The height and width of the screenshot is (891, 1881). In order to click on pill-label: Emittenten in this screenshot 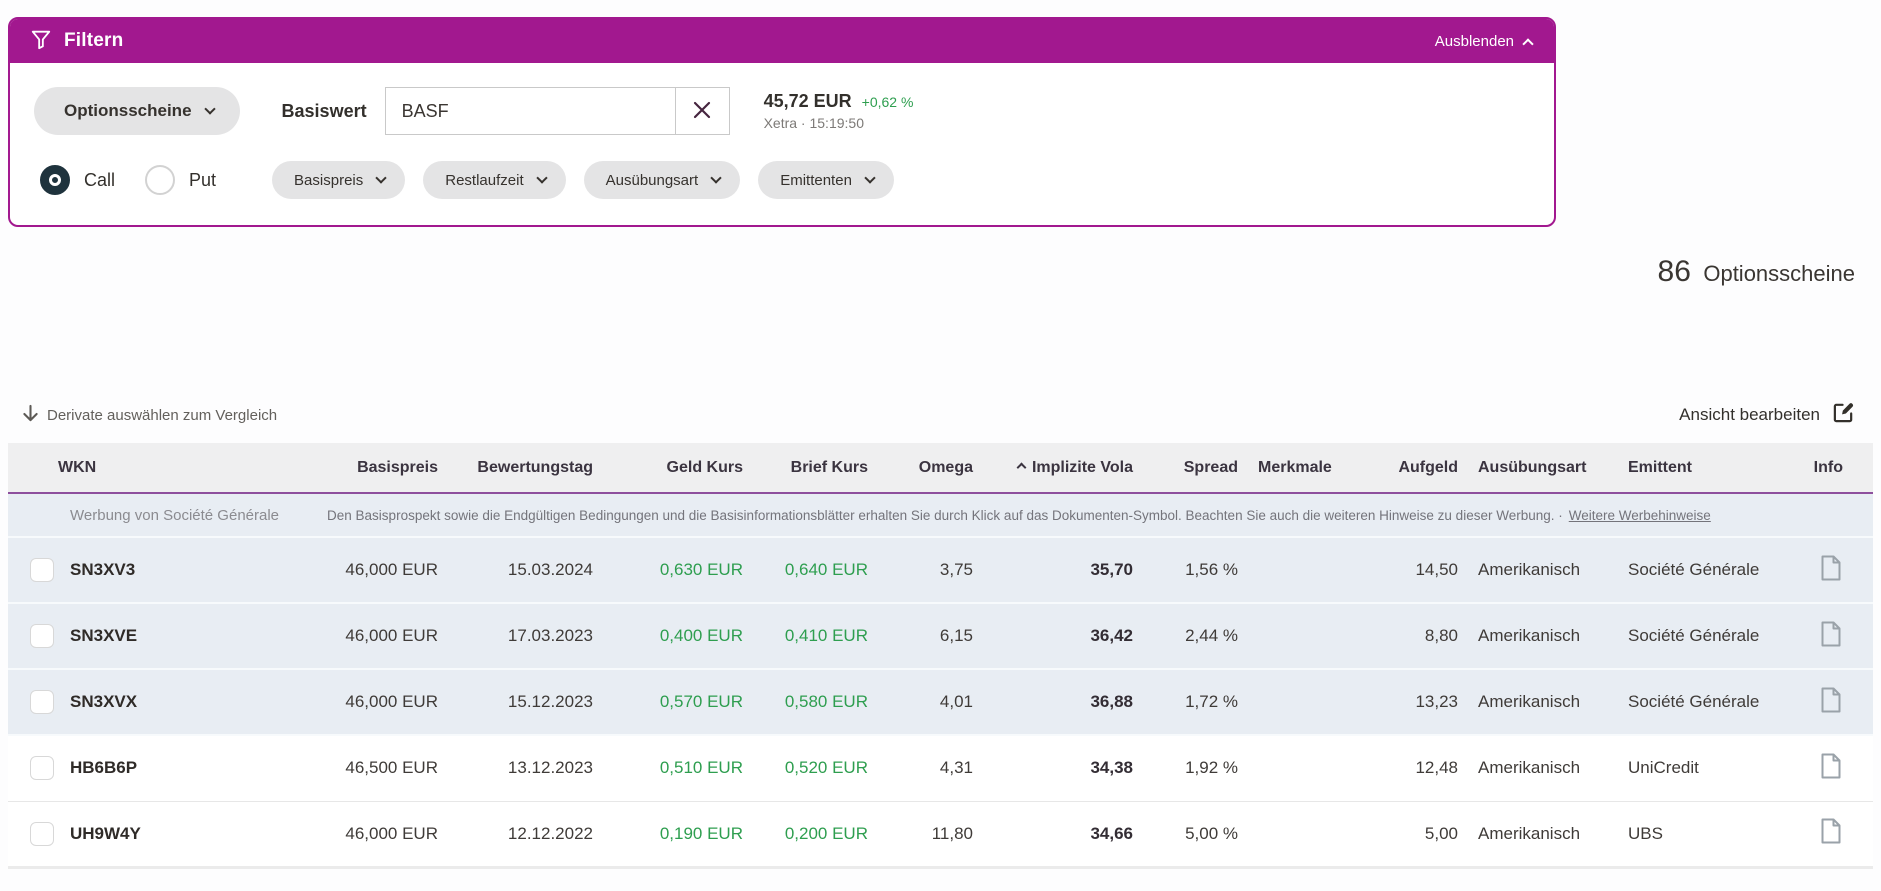, I will do `click(816, 180)`.